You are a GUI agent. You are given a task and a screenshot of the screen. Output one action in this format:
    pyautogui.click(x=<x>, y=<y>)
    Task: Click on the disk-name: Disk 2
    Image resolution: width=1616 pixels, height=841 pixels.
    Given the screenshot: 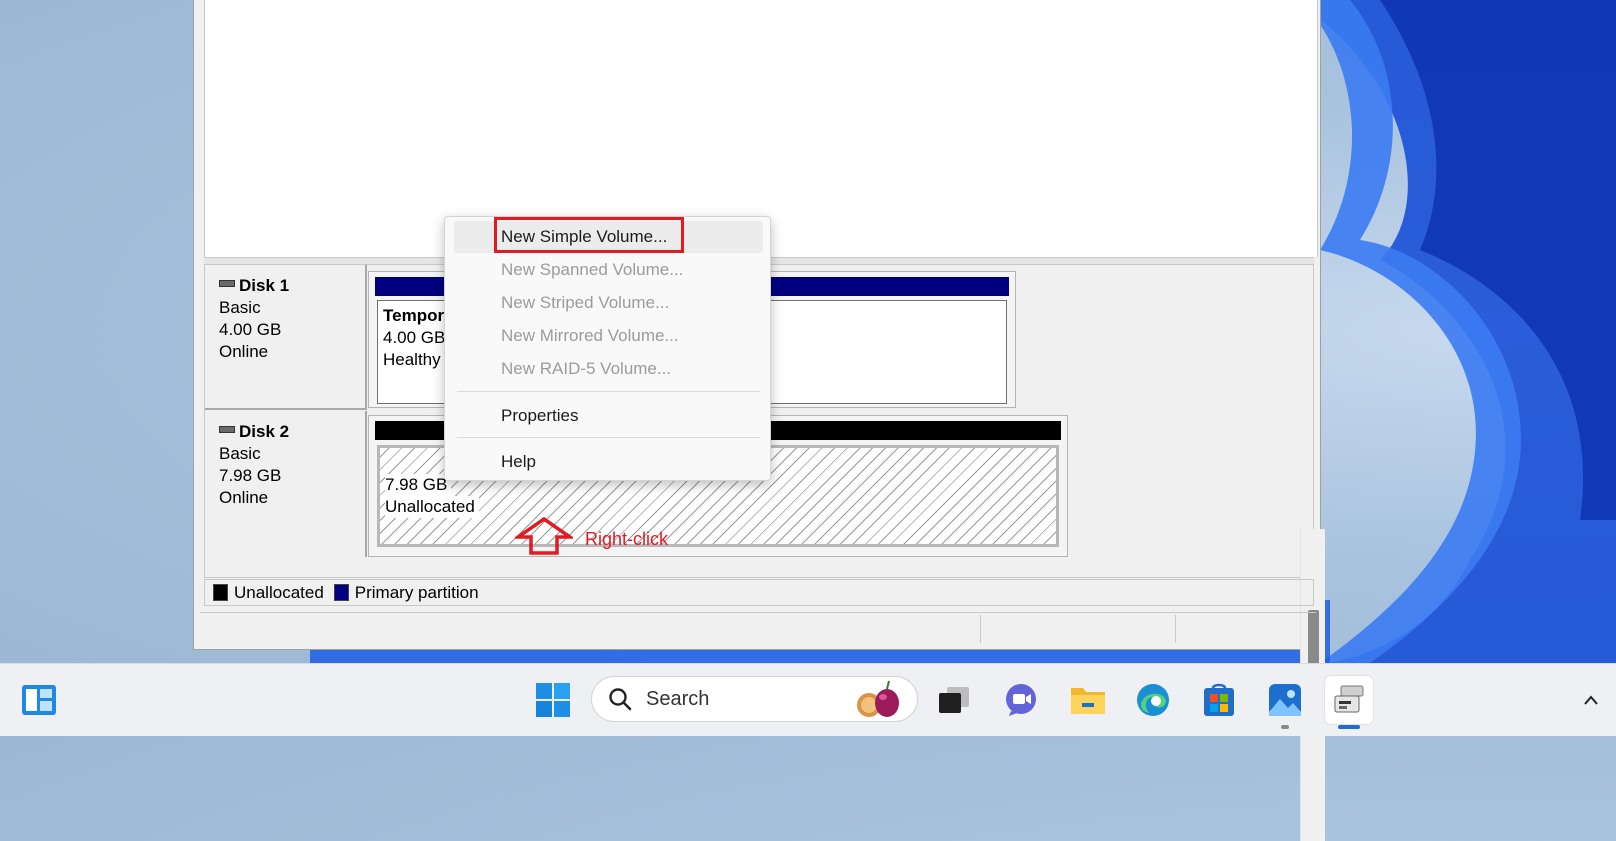 What is the action you would take?
    pyautogui.click(x=264, y=431)
    